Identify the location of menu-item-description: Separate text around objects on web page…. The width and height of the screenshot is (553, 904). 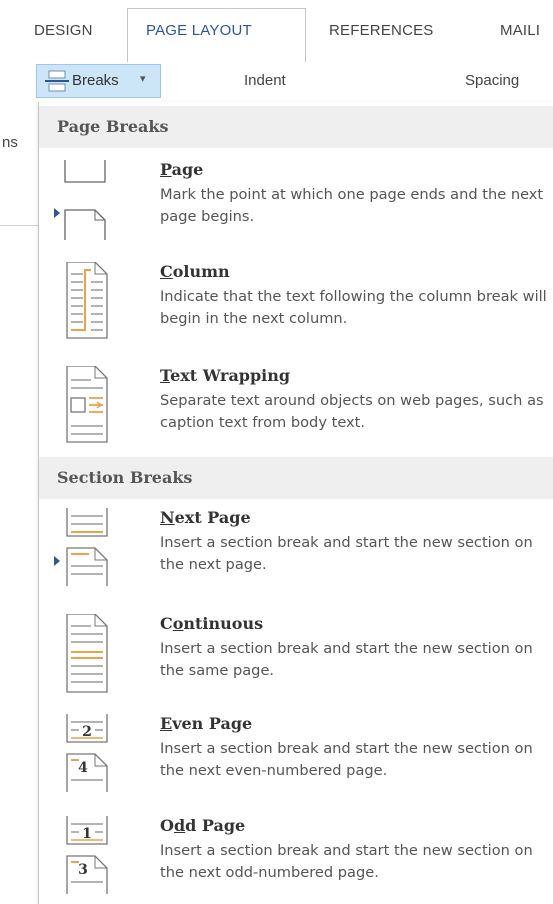
(352, 411).